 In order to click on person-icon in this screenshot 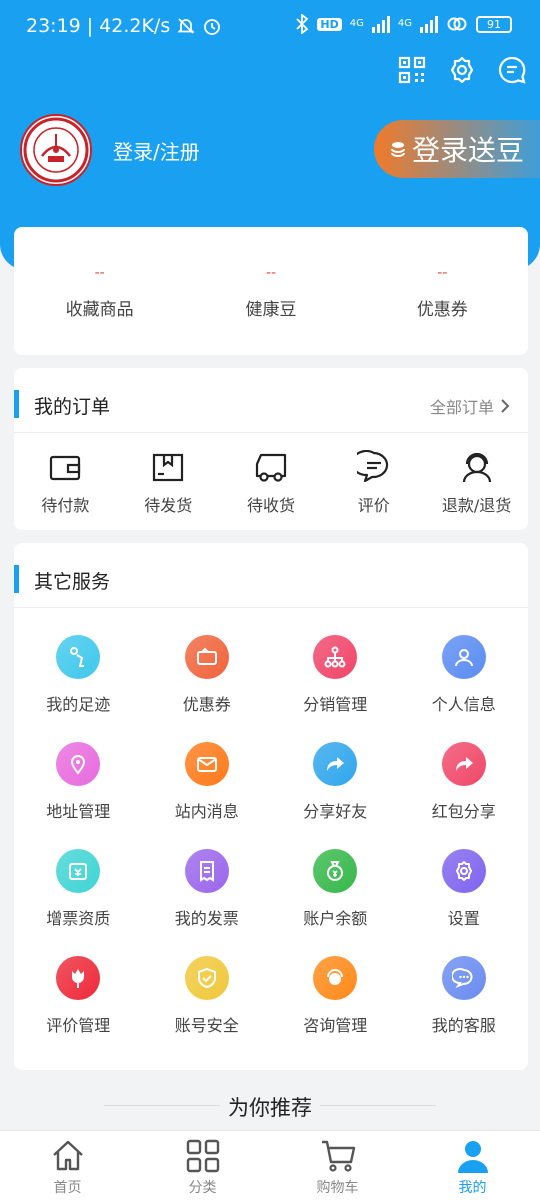, I will do `click(463, 657)`.